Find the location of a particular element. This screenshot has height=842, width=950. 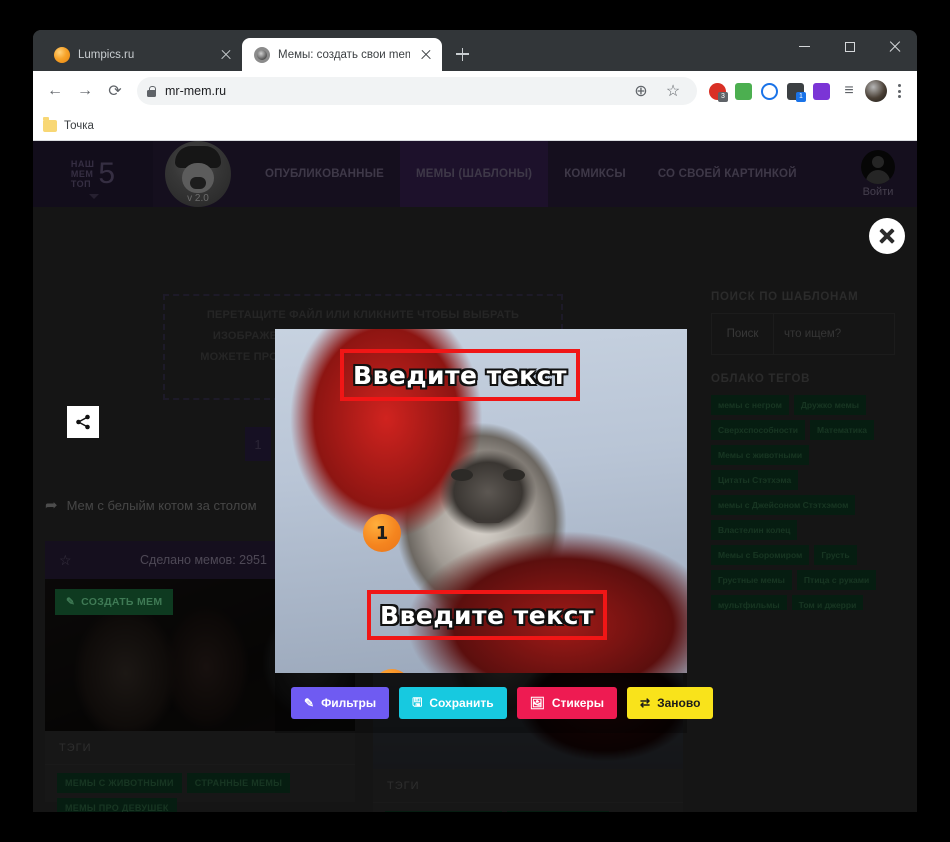

music-extension-icon is located at coordinates (743, 91).